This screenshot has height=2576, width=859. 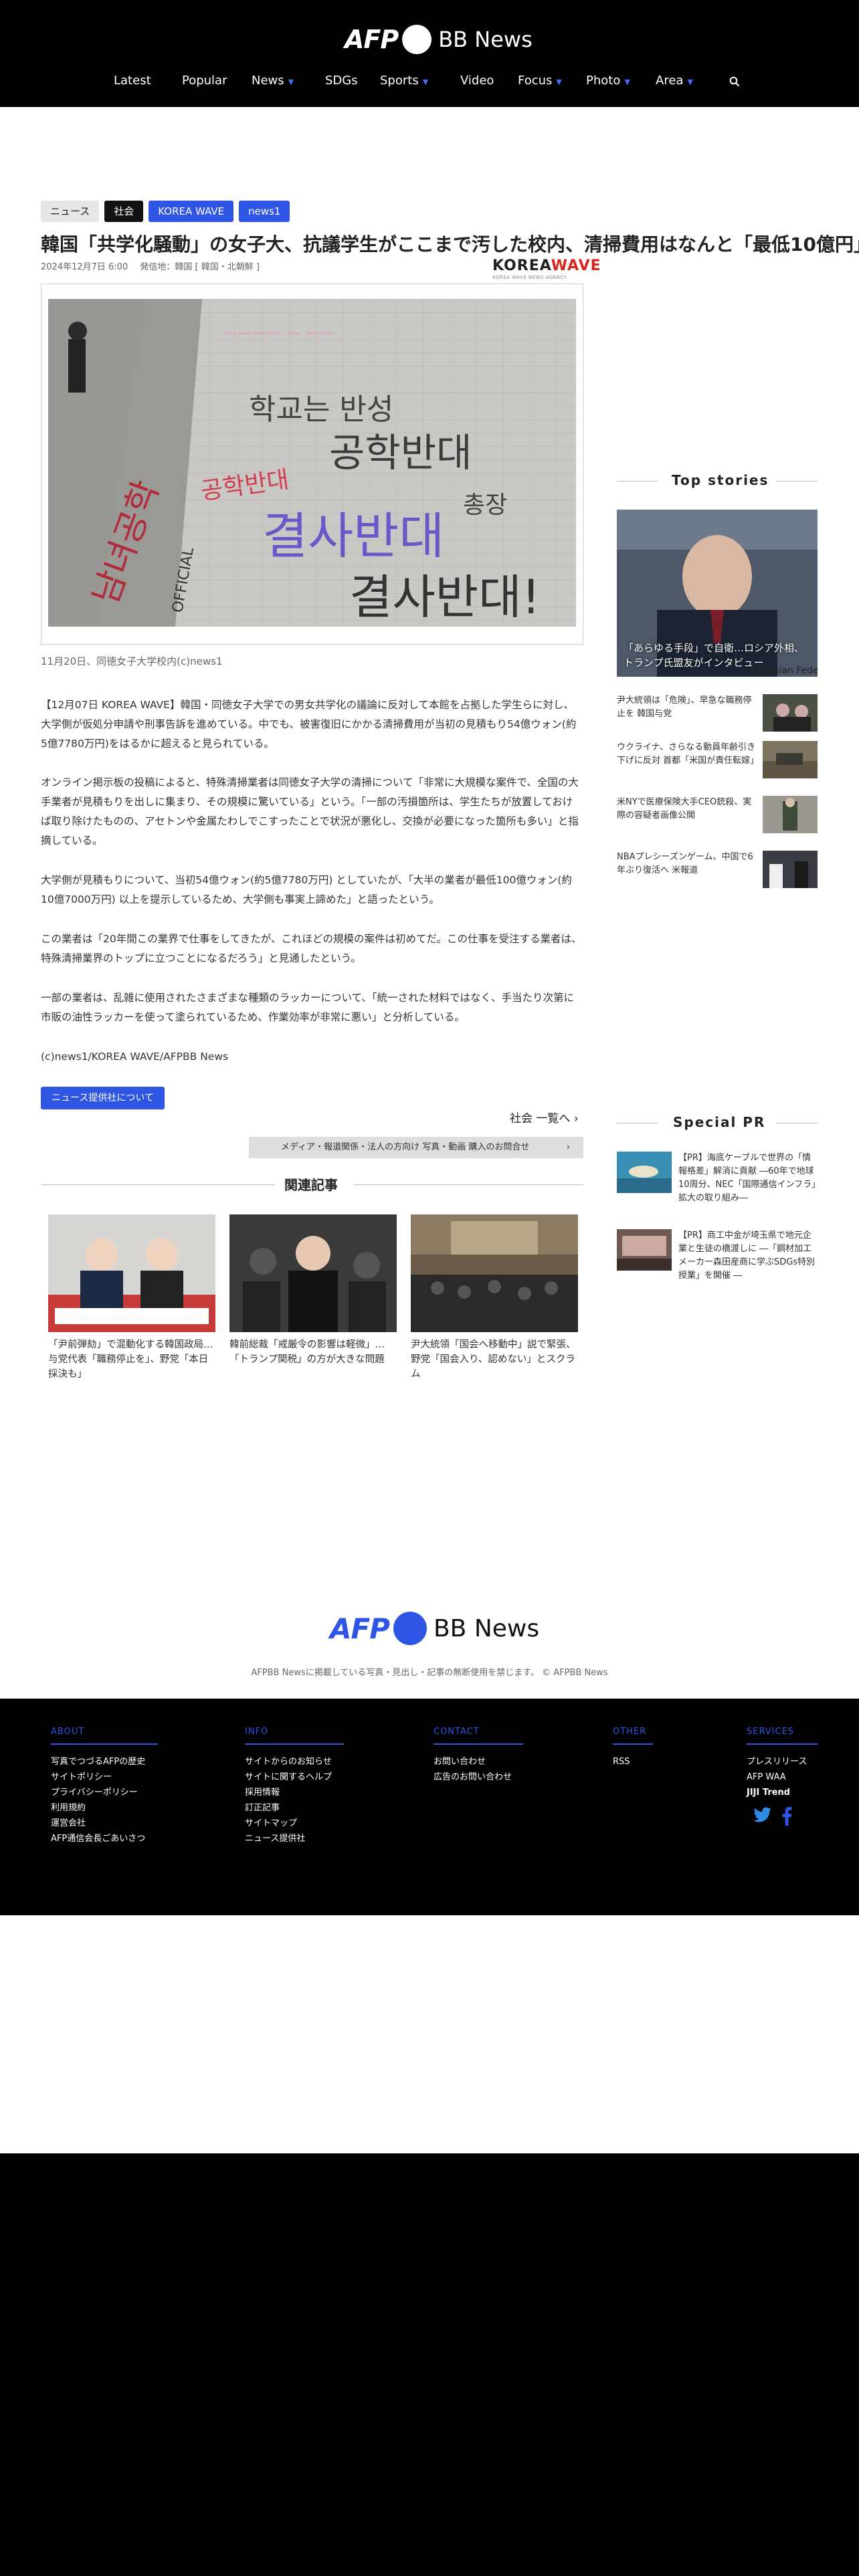 What do you see at coordinates (132, 661) in the screenshot?
I see `photo-caption: 11月20日、同徳女子大学校内(c)news1` at bounding box center [132, 661].